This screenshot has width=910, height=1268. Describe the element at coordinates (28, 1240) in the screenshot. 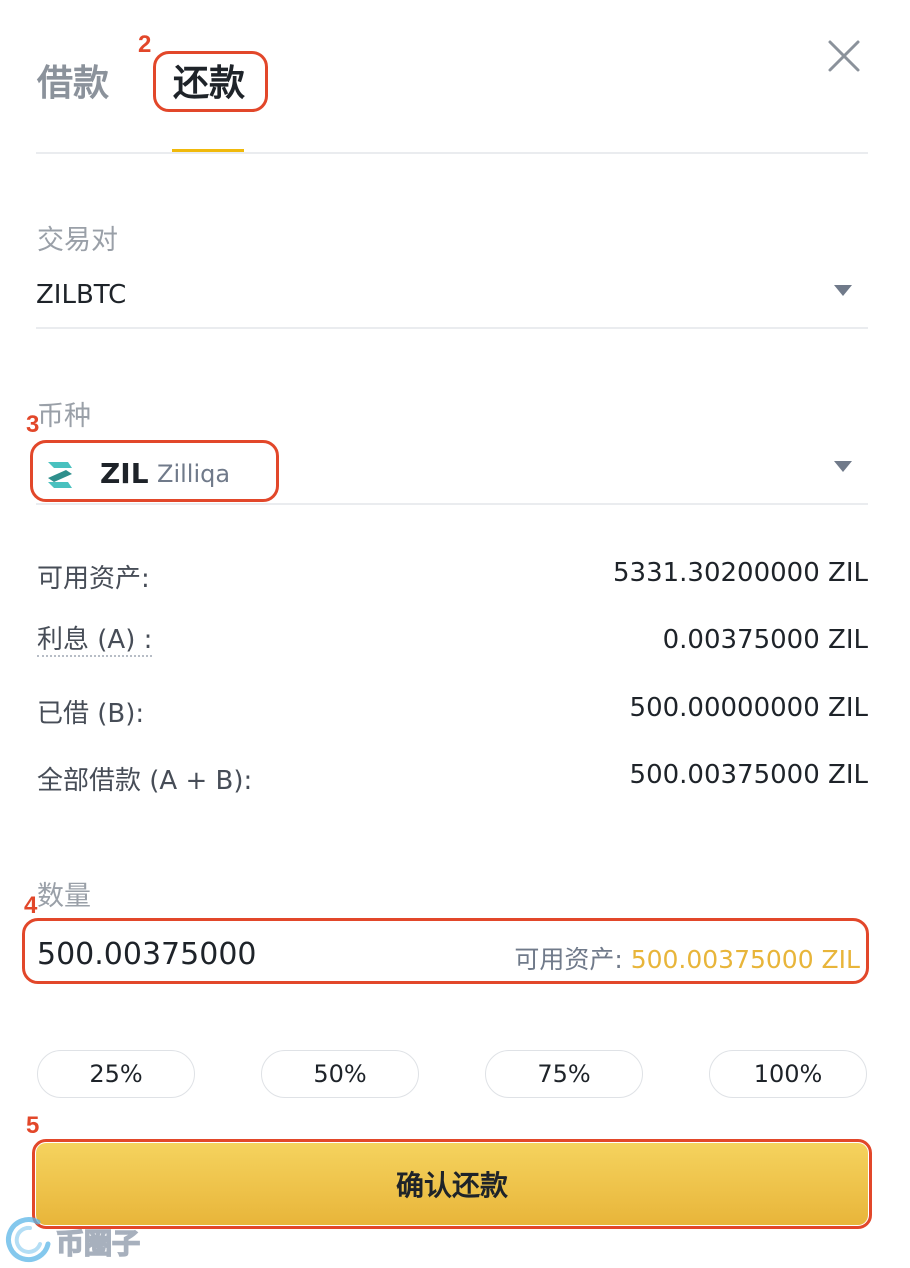

I see `watermark-logo-icon` at that location.